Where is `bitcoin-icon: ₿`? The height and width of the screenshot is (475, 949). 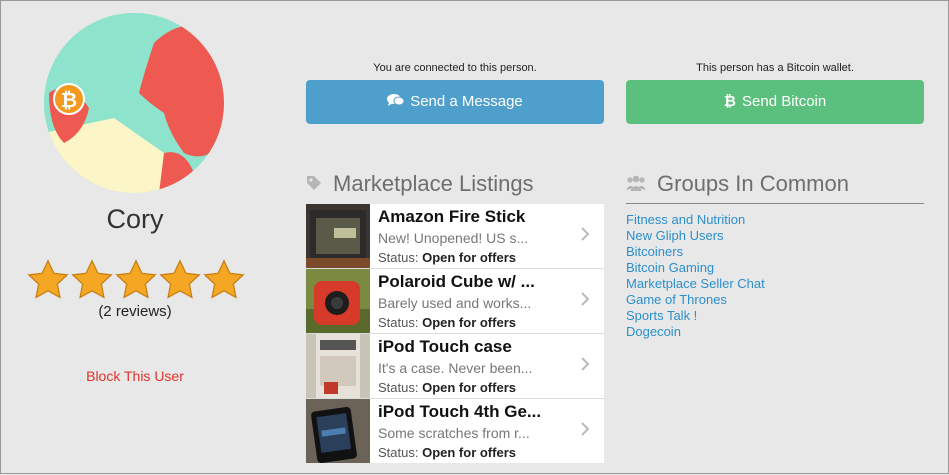
bitcoin-icon: ₿ is located at coordinates (729, 101).